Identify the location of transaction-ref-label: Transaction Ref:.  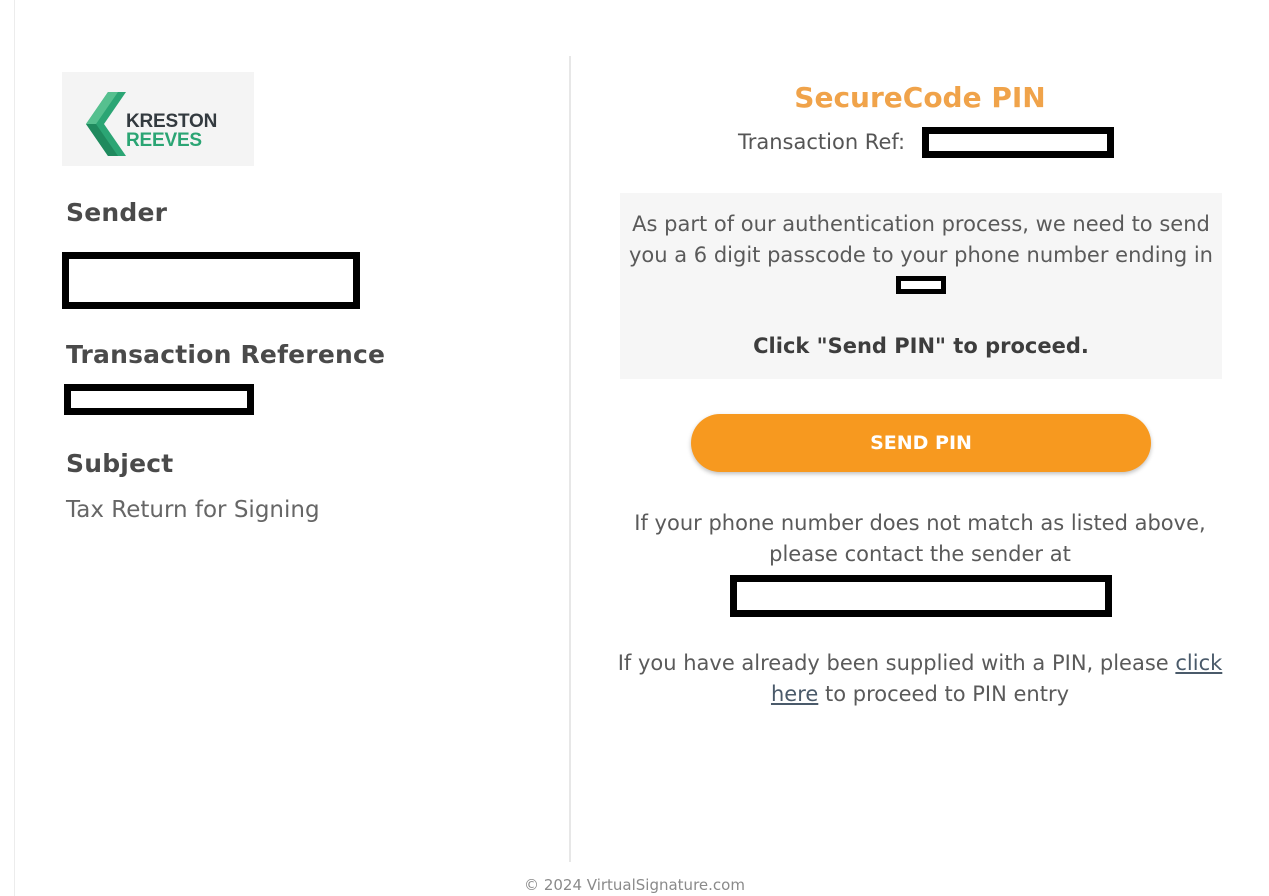
(822, 142).